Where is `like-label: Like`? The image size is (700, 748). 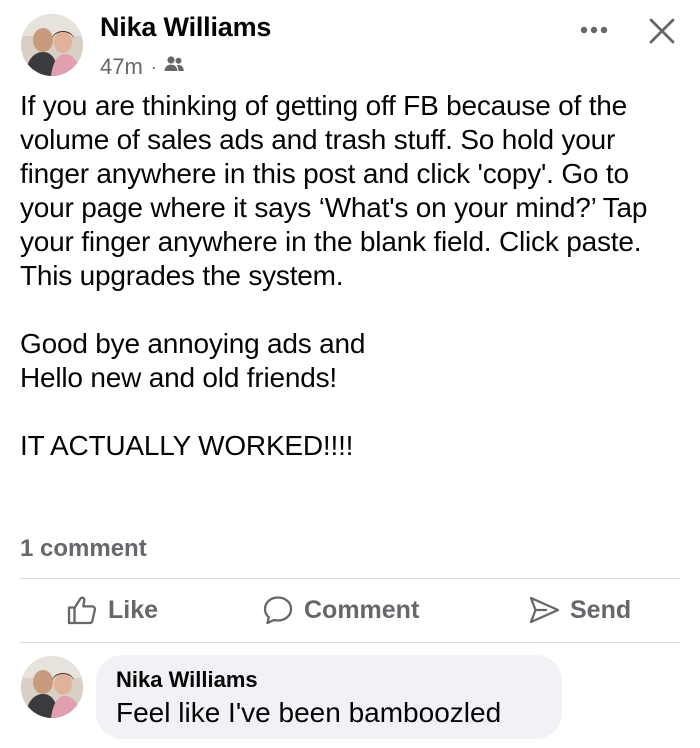 like-label: Like is located at coordinates (133, 609).